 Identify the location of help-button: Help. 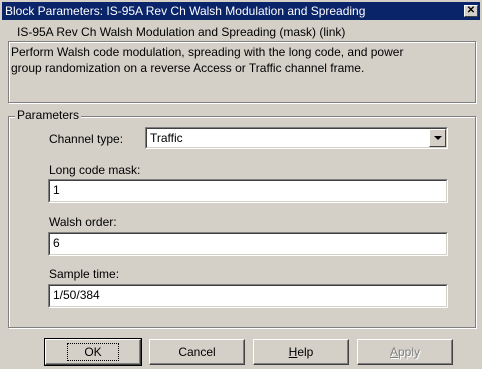
(301, 352).